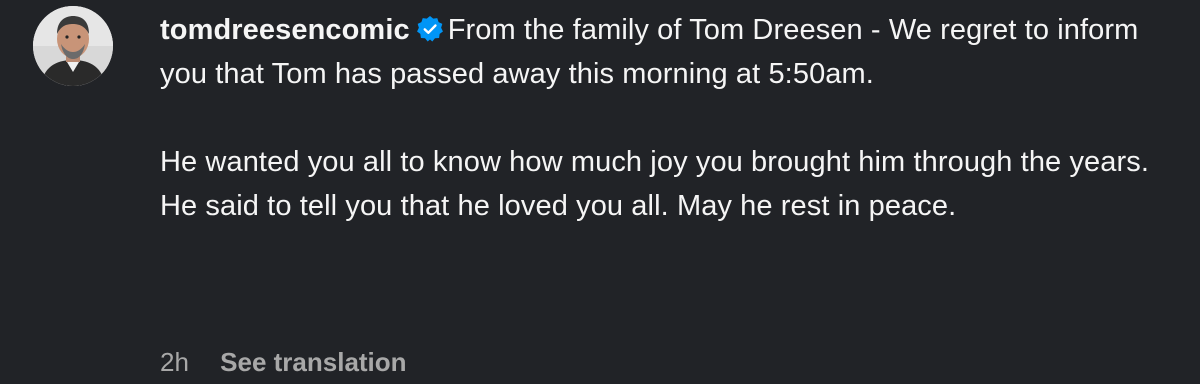 The image size is (1200, 384). I want to click on avatar, so click(73, 46).